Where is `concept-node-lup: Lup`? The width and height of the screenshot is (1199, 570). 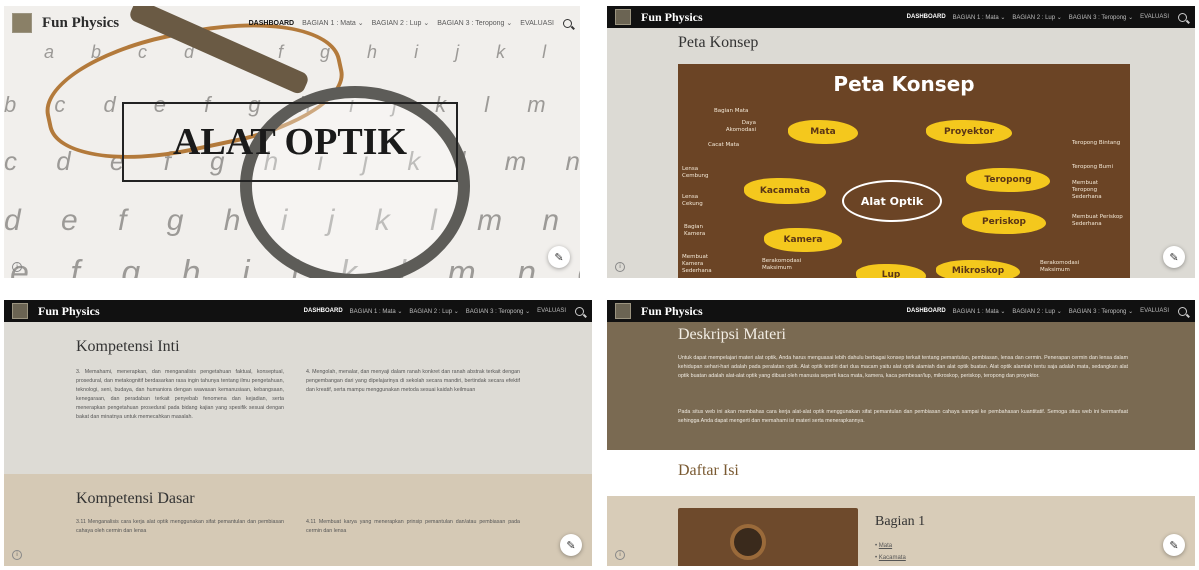
concept-node-lup: Lup is located at coordinates (891, 271).